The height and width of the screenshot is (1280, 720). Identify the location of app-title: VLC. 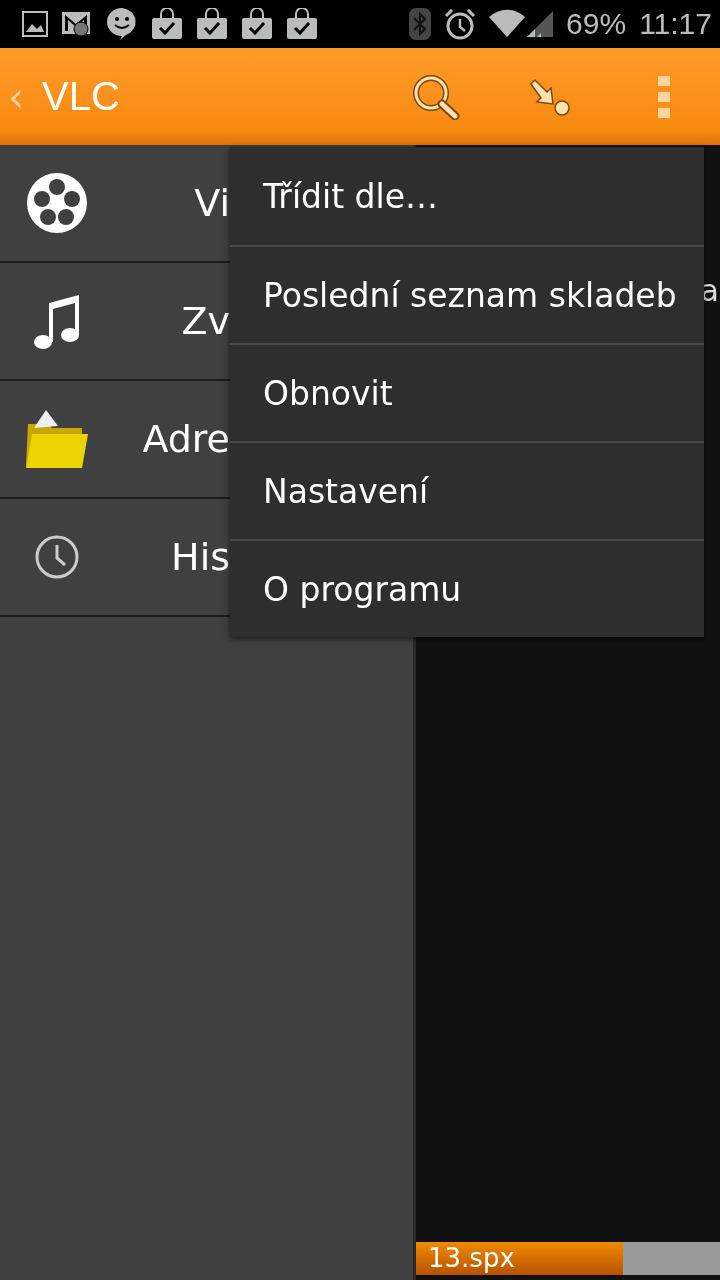
(81, 96).